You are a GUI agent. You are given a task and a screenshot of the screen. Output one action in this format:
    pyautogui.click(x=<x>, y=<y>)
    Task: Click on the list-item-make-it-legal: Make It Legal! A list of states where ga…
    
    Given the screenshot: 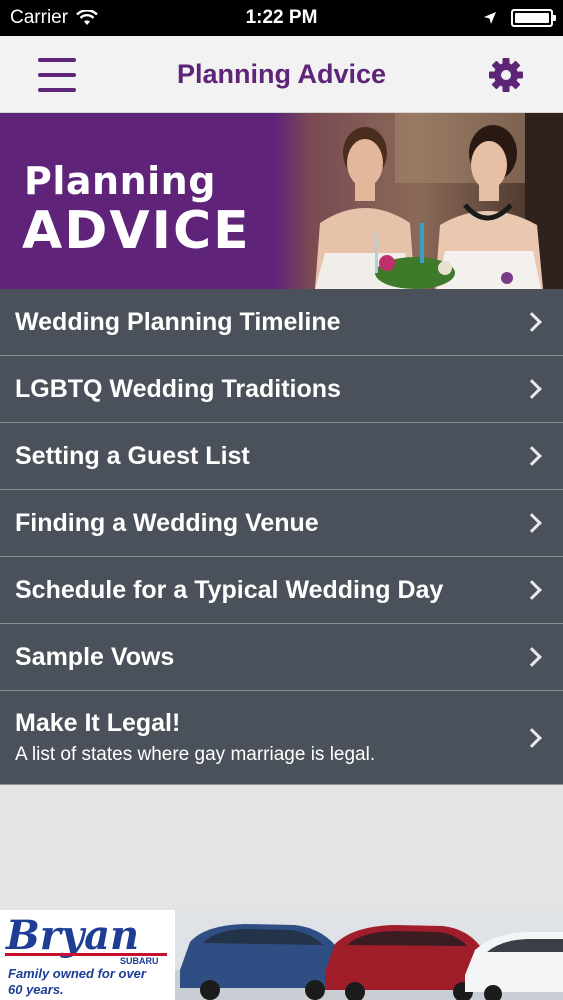 What is the action you would take?
    pyautogui.click(x=281, y=738)
    